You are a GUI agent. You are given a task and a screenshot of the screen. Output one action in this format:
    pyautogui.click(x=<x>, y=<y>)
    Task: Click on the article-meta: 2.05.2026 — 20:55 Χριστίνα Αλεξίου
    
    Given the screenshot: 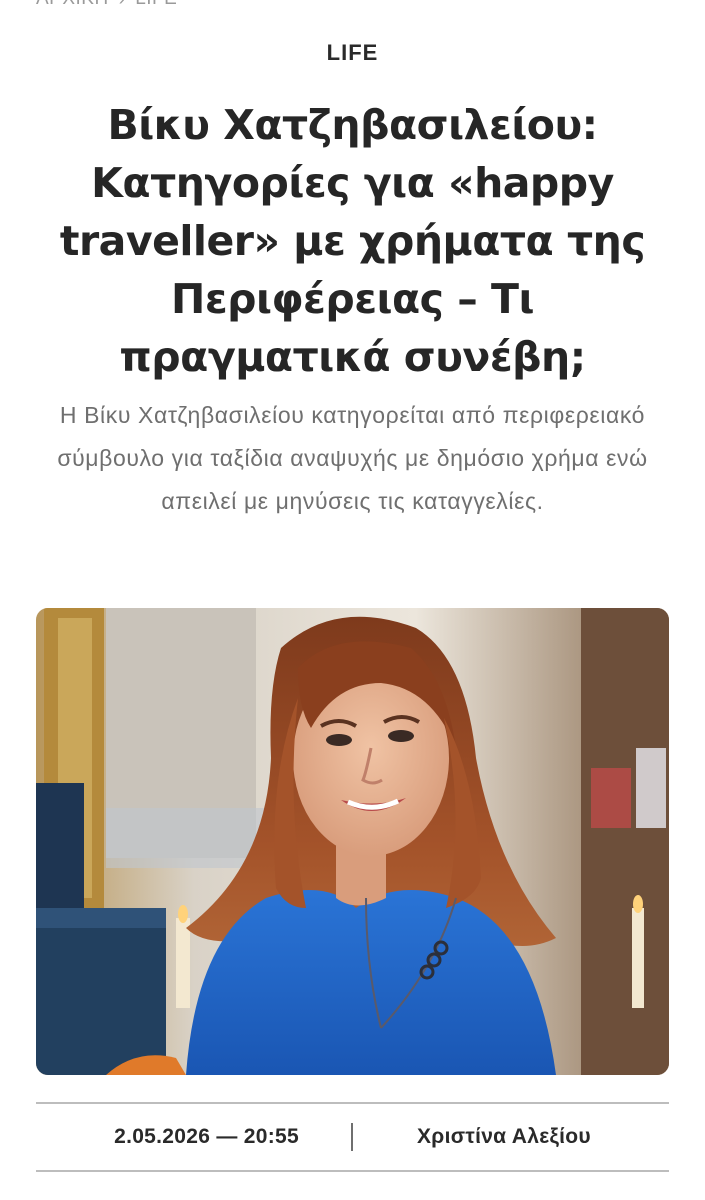 What is the action you would take?
    pyautogui.click(x=352, y=1137)
    